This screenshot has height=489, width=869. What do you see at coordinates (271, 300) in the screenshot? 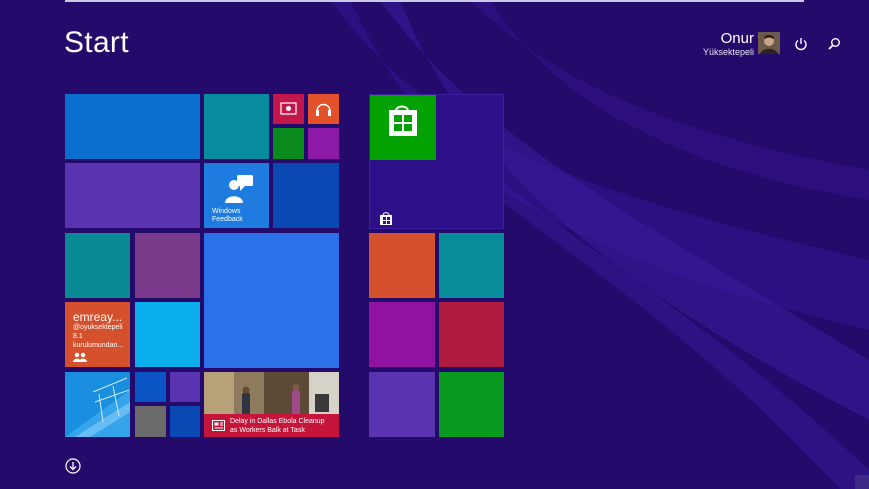
I see `tile-large-blue` at bounding box center [271, 300].